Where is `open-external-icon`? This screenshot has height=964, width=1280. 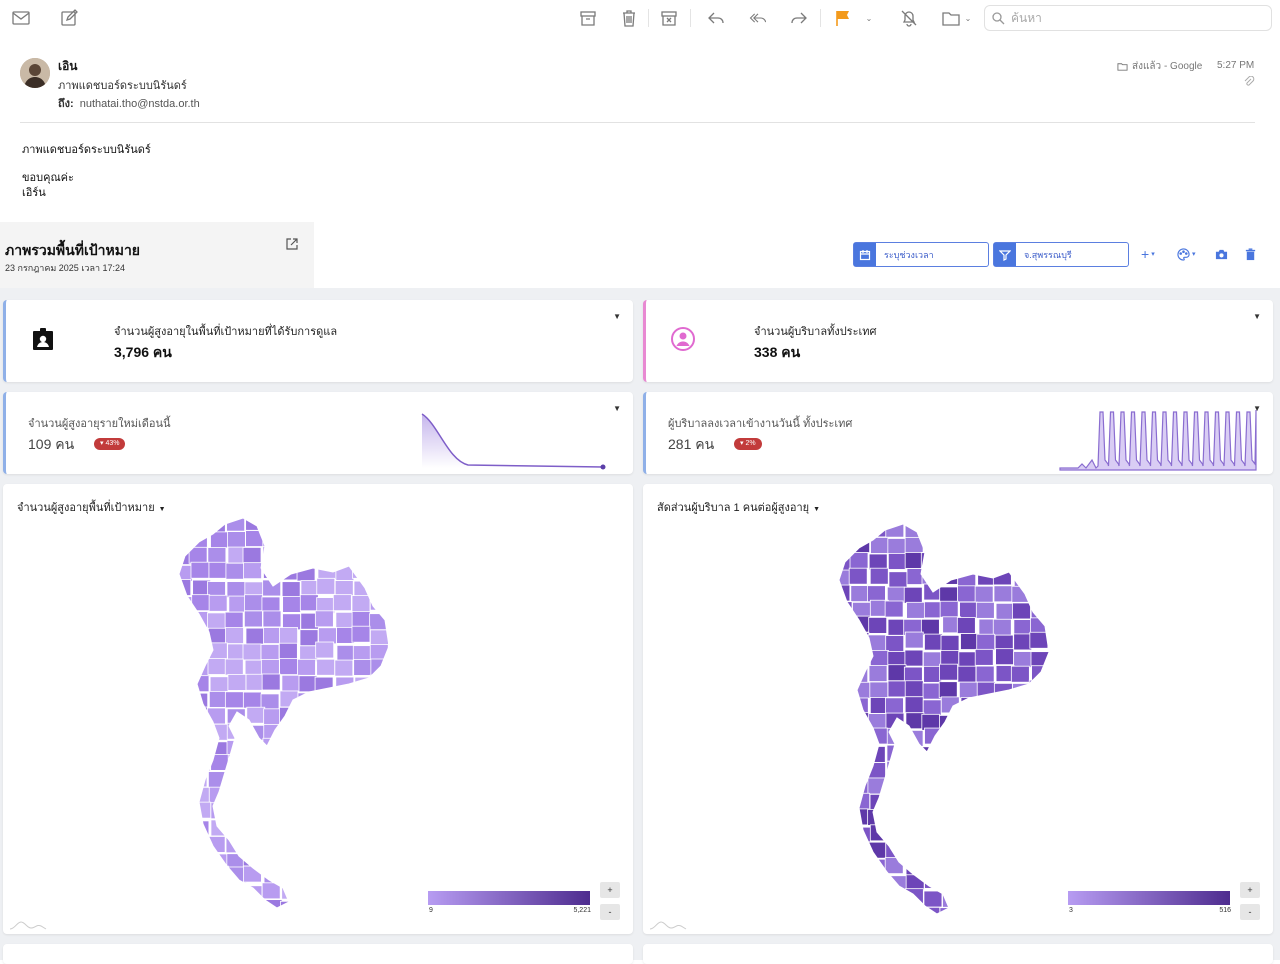 open-external-icon is located at coordinates (292, 244).